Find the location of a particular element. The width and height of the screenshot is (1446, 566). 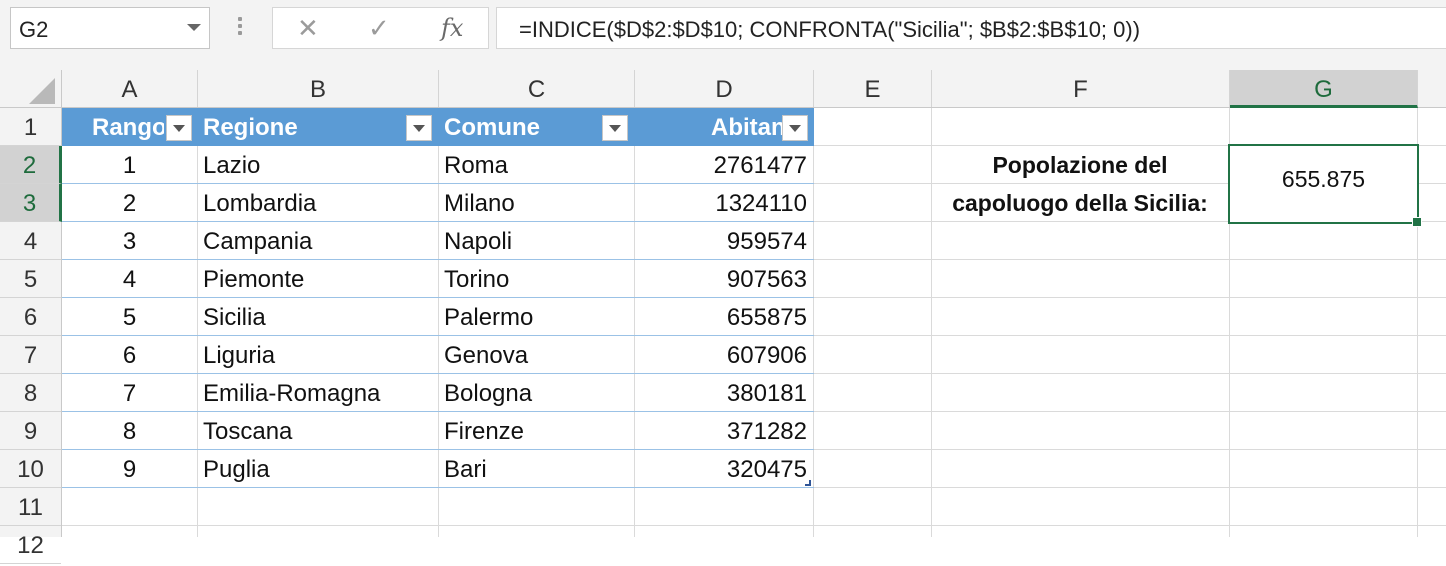

cell-regione: Sicilia is located at coordinates (318, 317).